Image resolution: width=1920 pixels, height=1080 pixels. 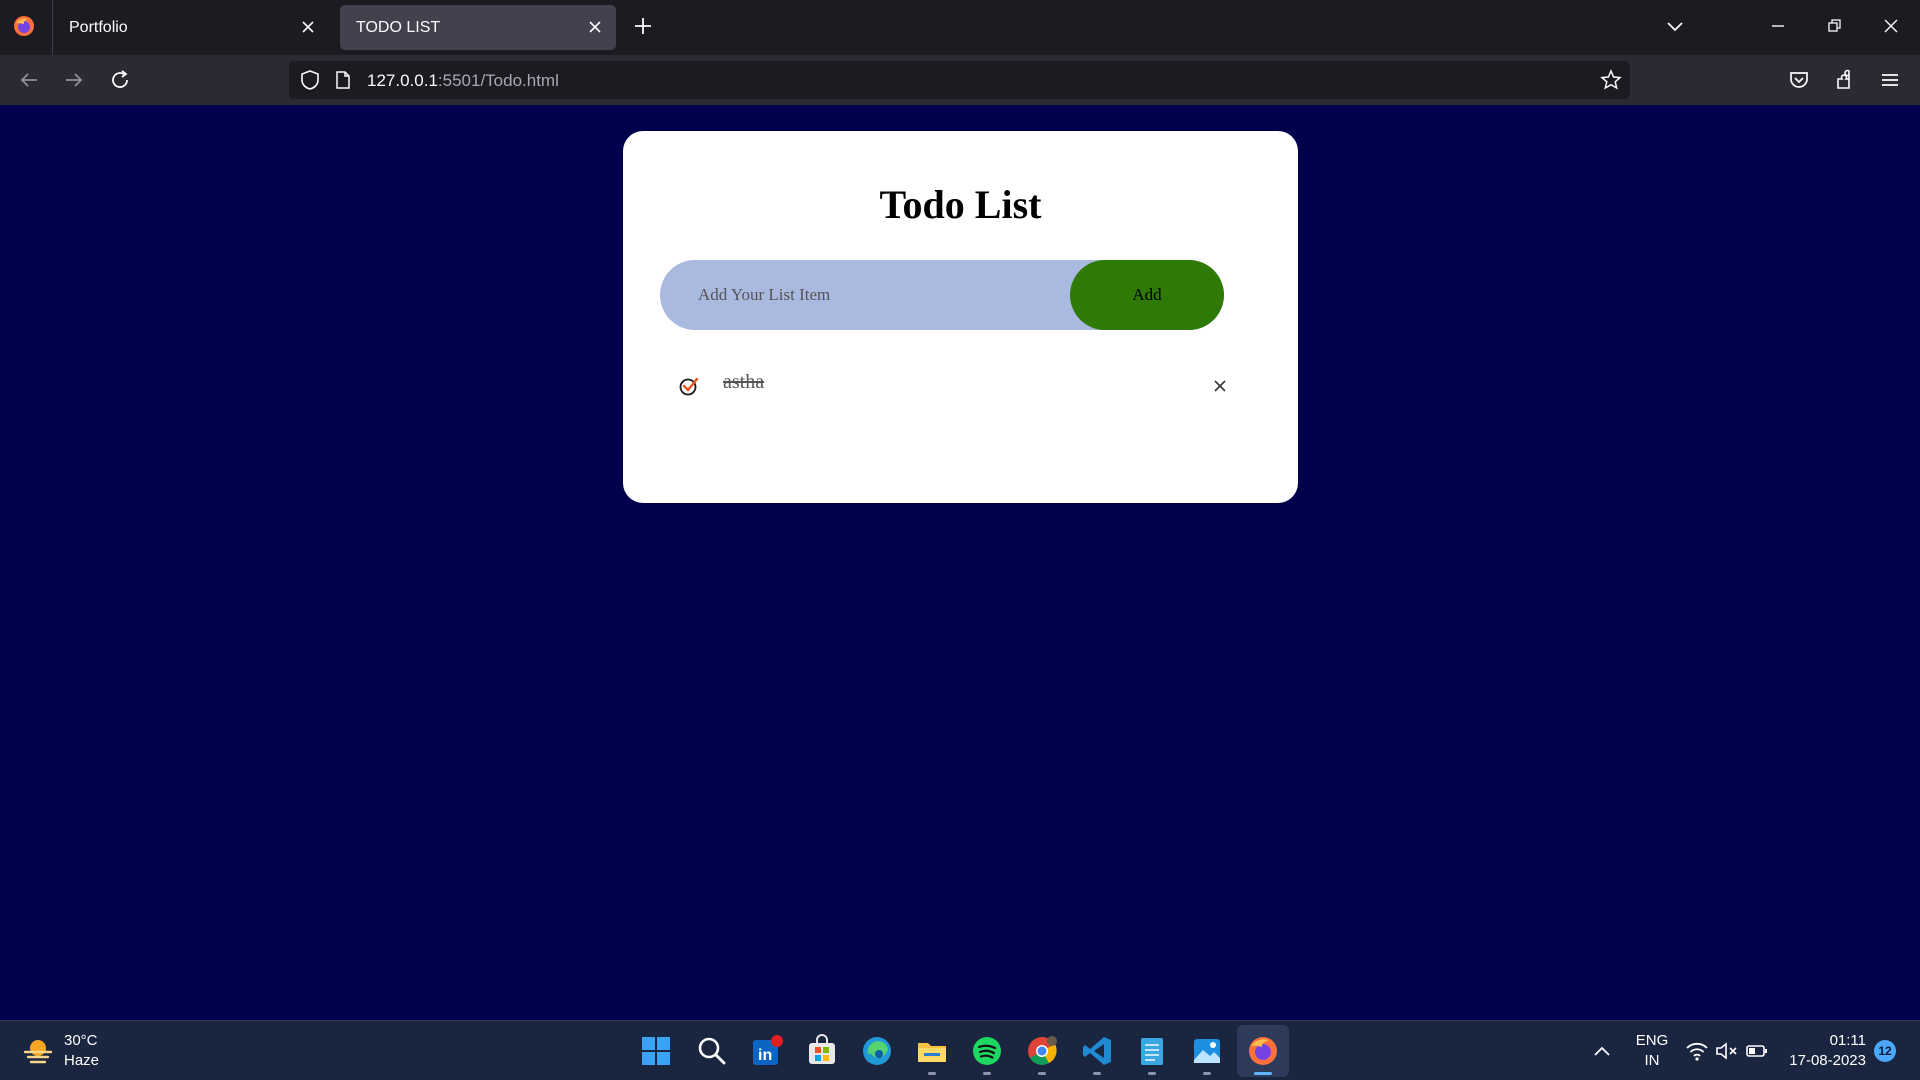 I want to click on bookmark-star-icon, so click(x=1611, y=80).